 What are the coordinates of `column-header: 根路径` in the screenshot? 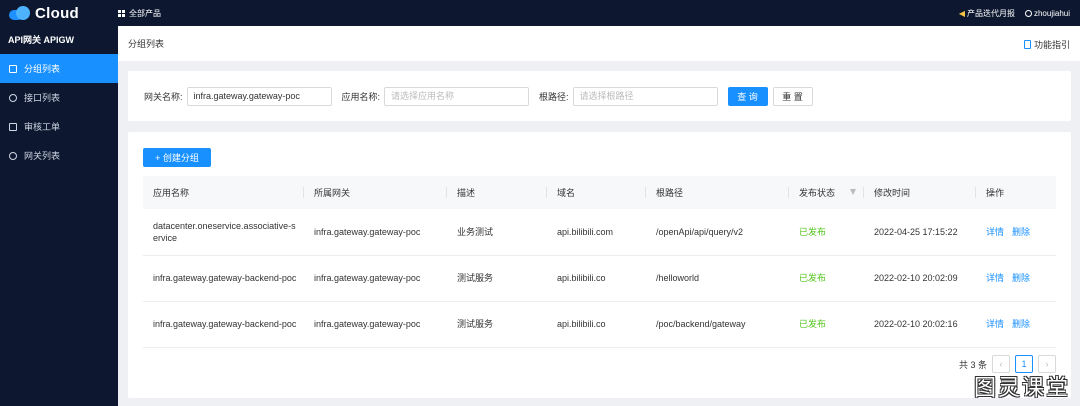 It's located at (717, 192).